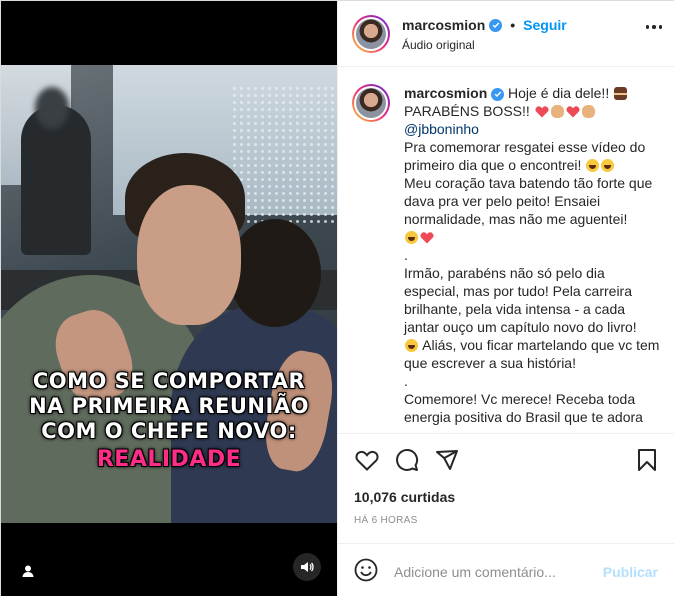 The image size is (674, 596). What do you see at coordinates (506, 34) in the screenshot?
I see `post-header: marcosmion • Seguir Áudio original` at bounding box center [506, 34].